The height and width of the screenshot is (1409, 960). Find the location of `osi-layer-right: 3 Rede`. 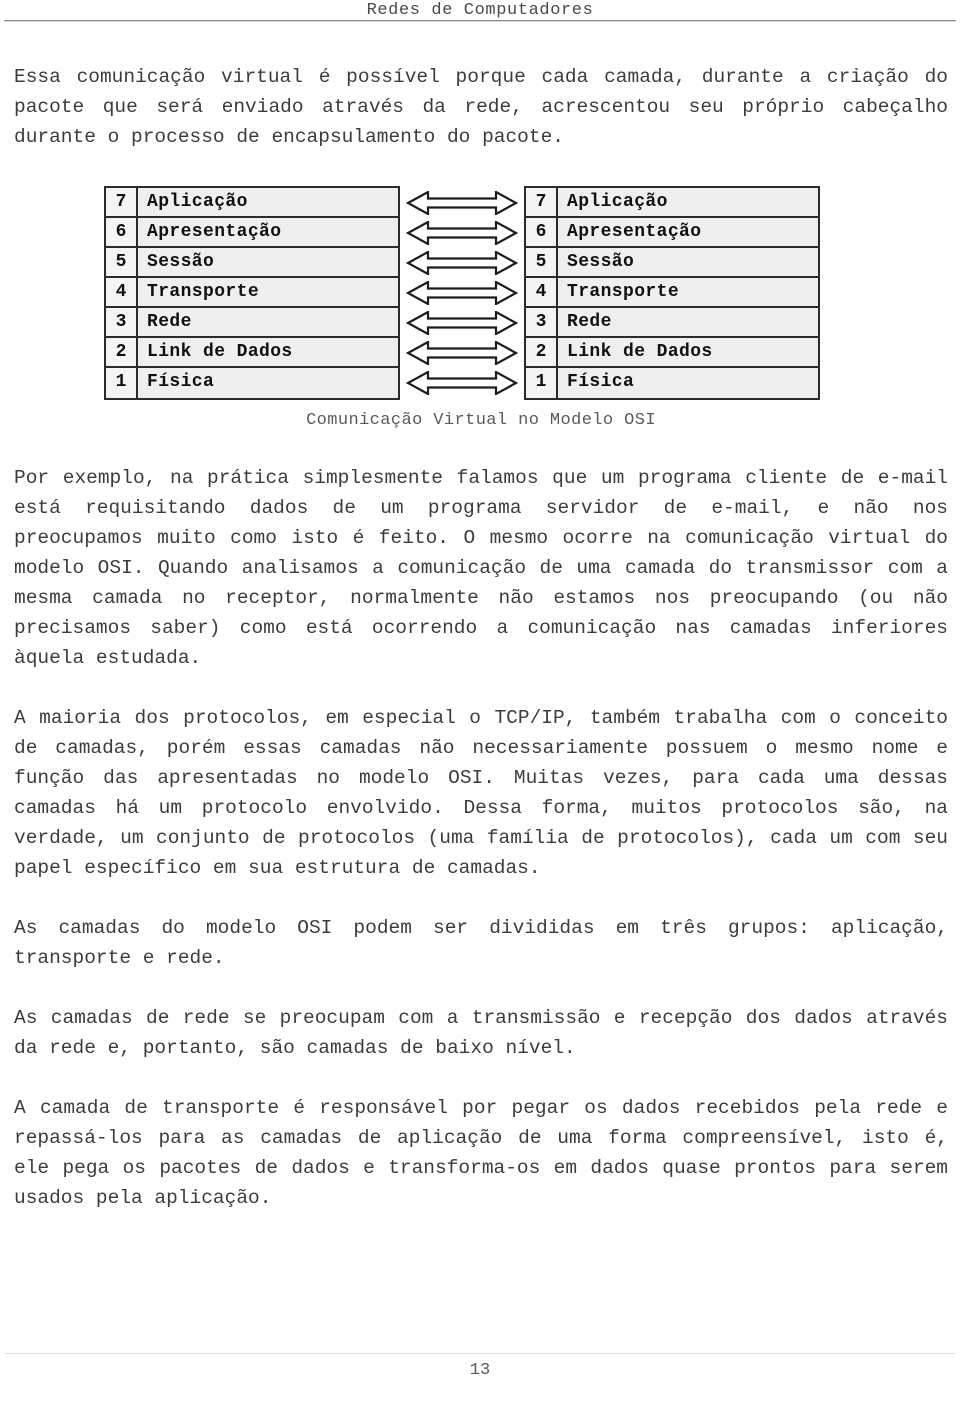

osi-layer-right: 3 Rede is located at coordinates (672, 323).